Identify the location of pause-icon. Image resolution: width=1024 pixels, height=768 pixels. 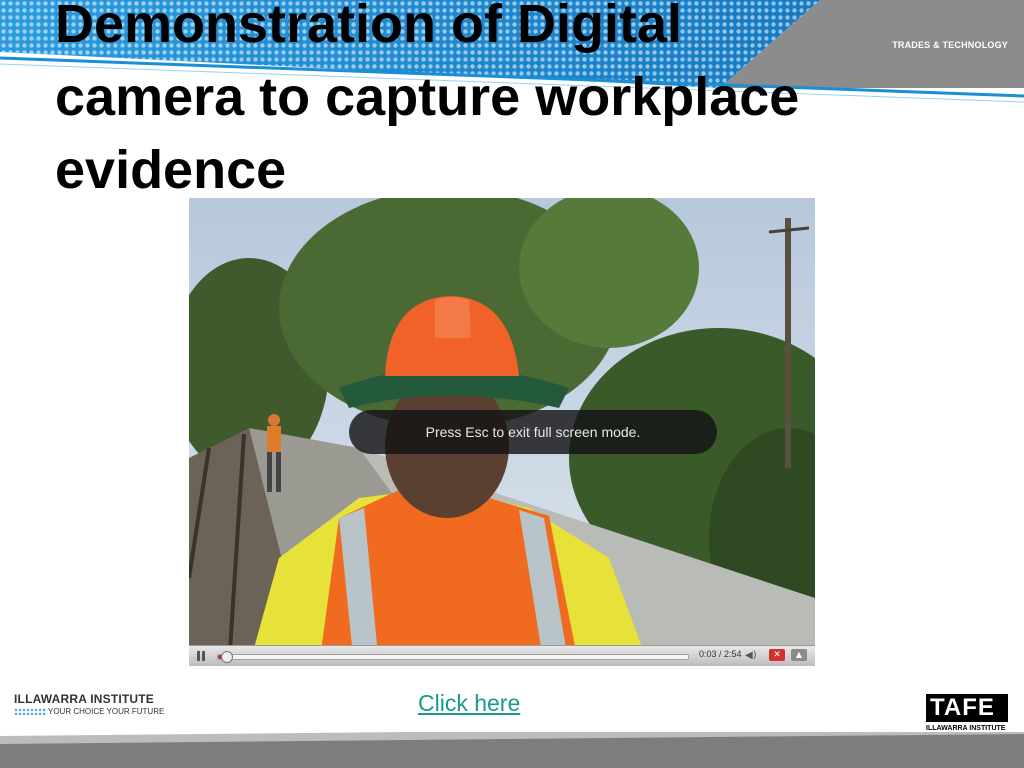
(201, 656).